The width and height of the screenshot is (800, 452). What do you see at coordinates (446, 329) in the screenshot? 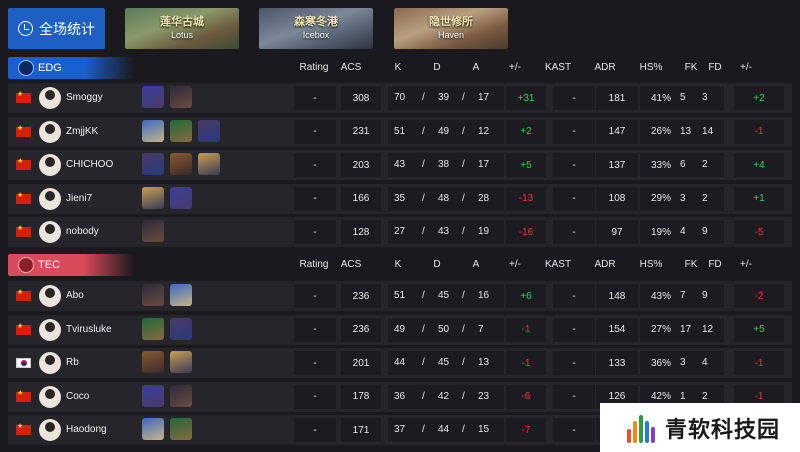
I see `kda-group: 49 / 50 / 7` at bounding box center [446, 329].